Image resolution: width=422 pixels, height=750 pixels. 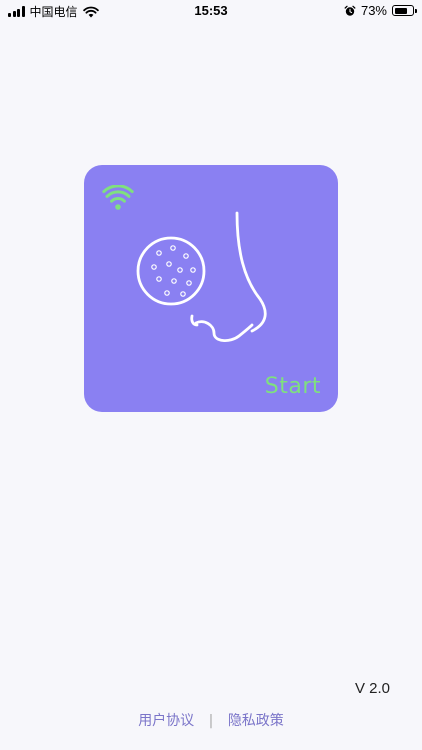 I want to click on alarm-icon, so click(x=350, y=10).